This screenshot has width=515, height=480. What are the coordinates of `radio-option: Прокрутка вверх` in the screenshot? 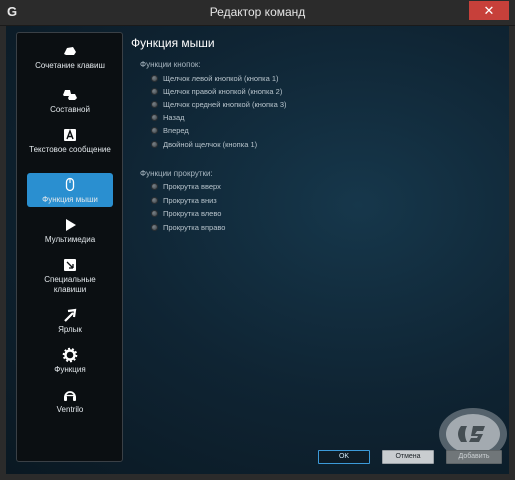 It's located at (186, 187).